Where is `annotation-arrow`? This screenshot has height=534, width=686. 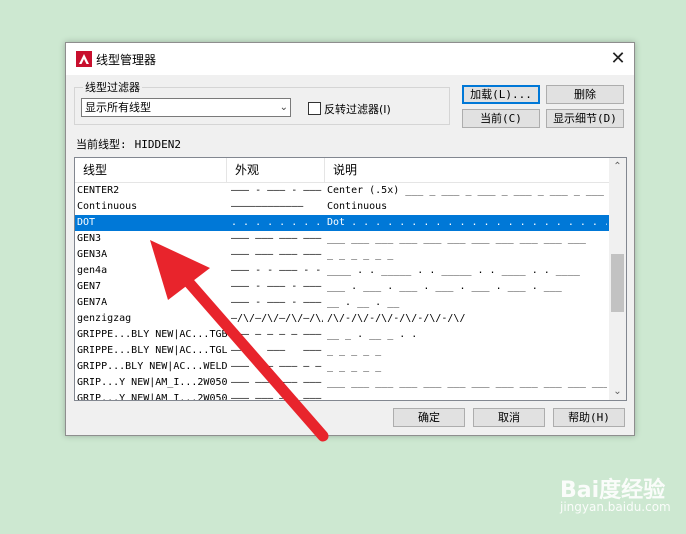
annotation-arrow is located at coordinates (239, 341).